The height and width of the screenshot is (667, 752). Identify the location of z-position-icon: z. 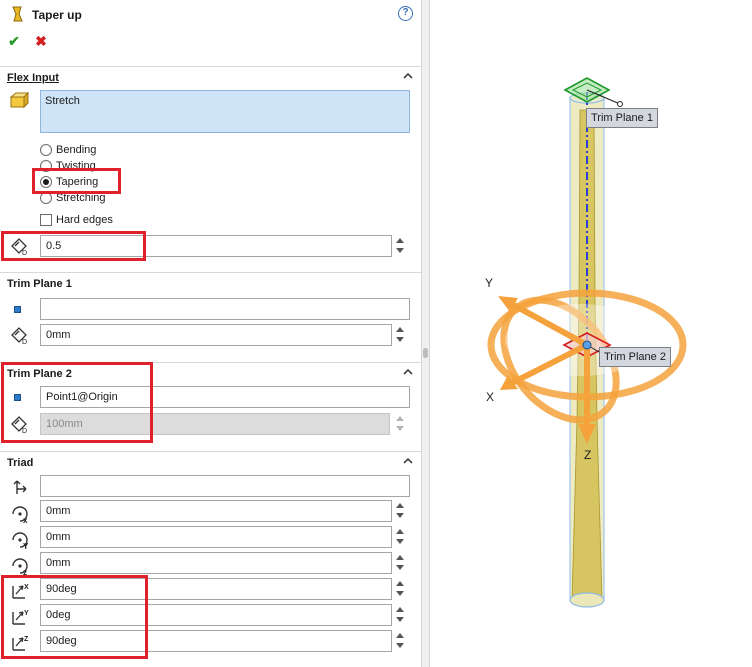
(20, 567).